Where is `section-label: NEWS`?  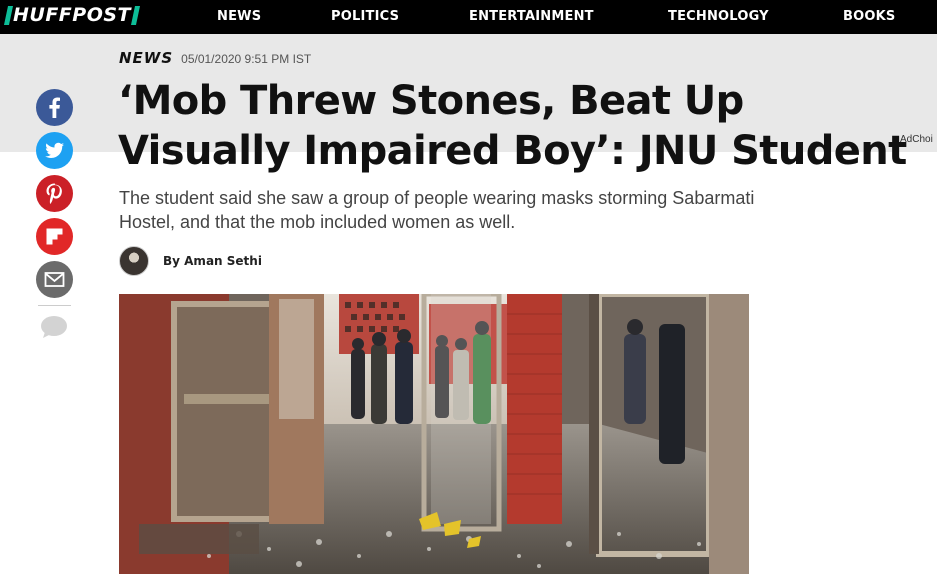 section-label: NEWS is located at coordinates (146, 58).